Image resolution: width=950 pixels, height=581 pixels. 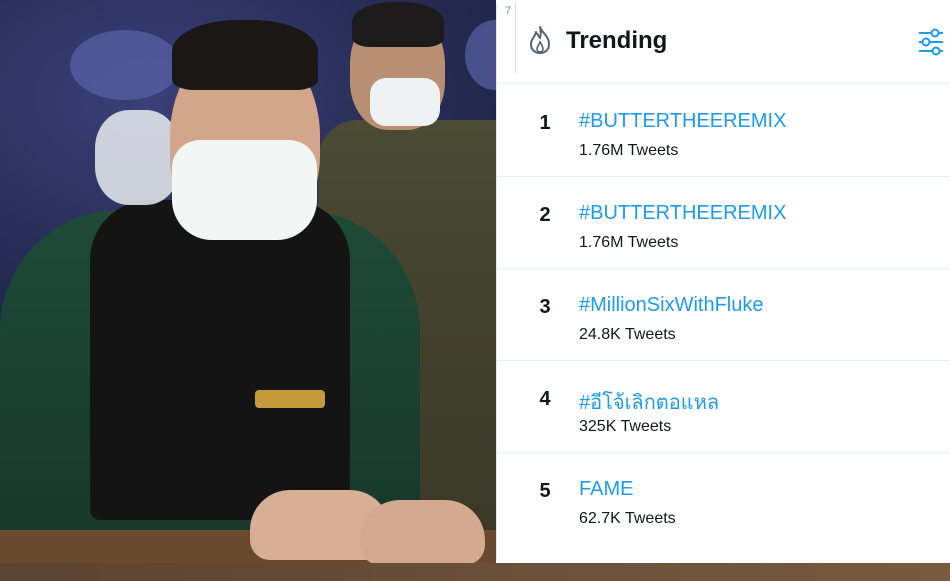 I want to click on trend-item: 2 #BUTTERTHEEREMIX 1.76M Tweets, so click(x=723, y=222).